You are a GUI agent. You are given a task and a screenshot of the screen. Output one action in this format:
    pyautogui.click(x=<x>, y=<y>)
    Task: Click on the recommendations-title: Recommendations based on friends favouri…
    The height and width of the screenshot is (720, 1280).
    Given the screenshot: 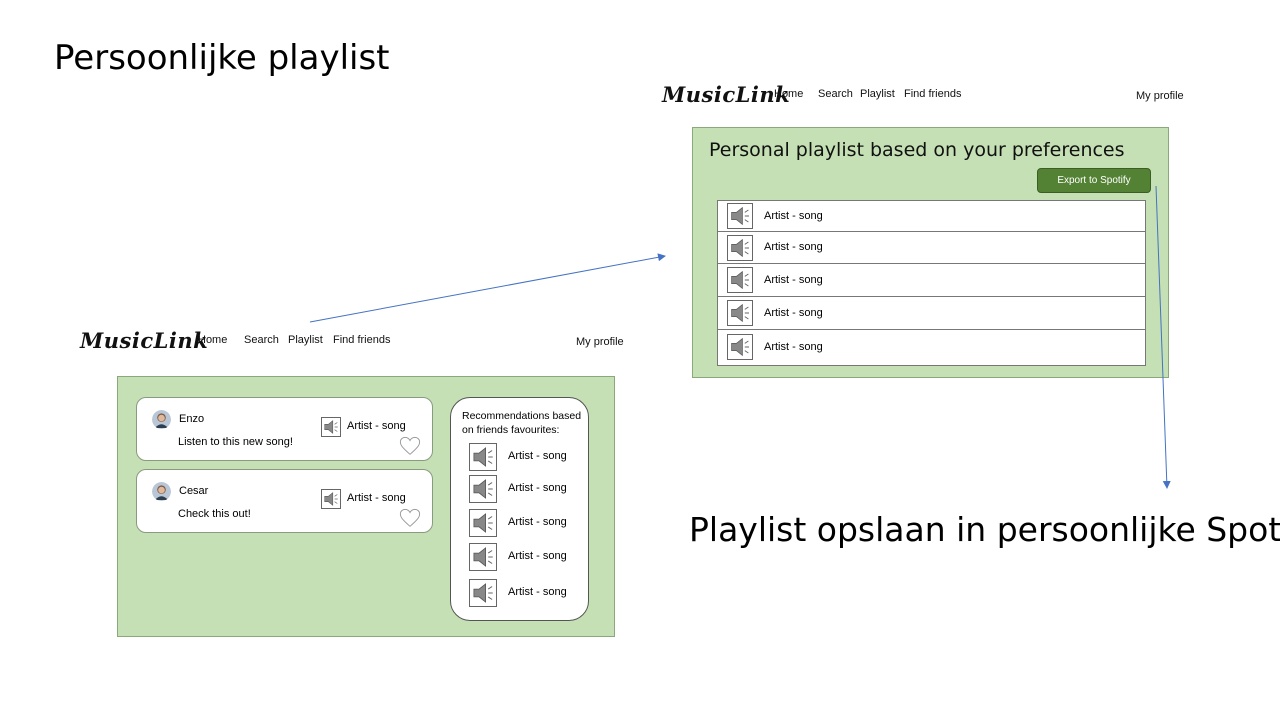 What is the action you would take?
    pyautogui.click(x=522, y=423)
    